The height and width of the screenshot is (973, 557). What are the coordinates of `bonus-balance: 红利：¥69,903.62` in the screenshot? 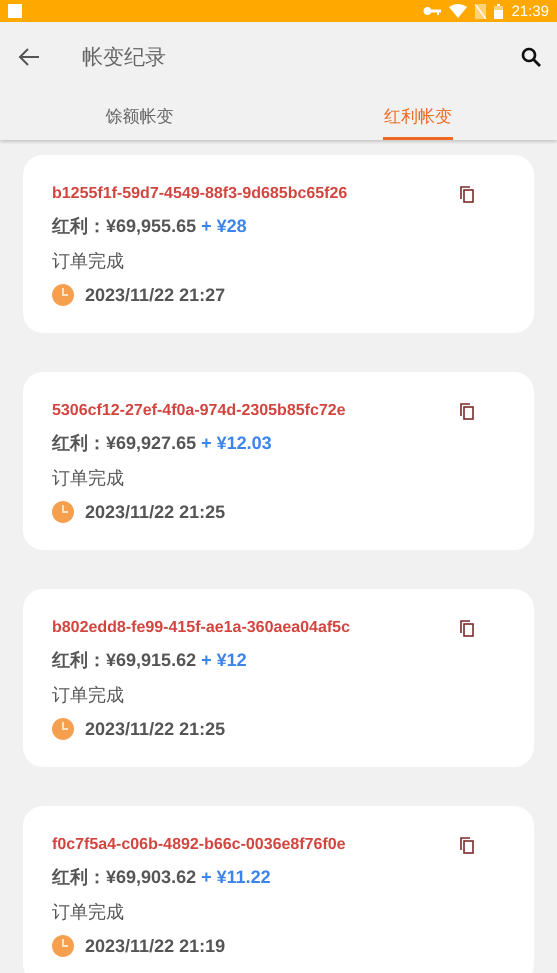 It's located at (124, 877).